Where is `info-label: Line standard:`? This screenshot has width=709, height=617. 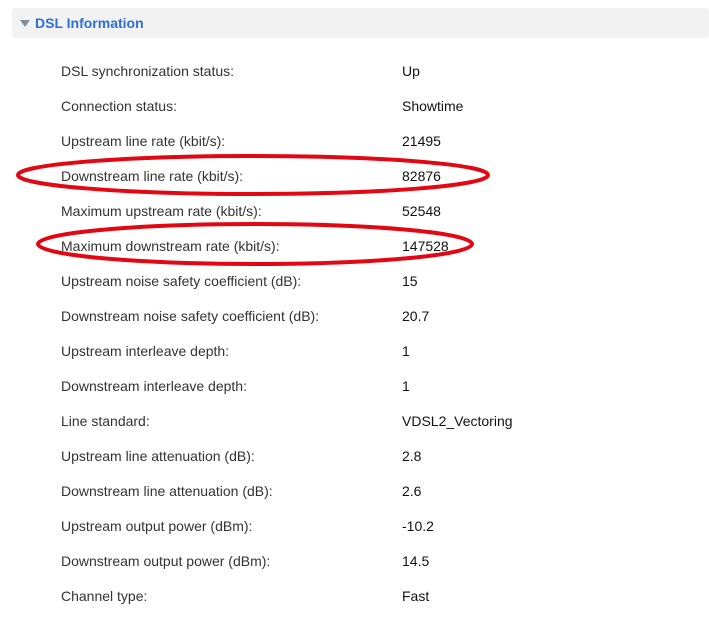 info-label: Line standard: is located at coordinates (105, 421).